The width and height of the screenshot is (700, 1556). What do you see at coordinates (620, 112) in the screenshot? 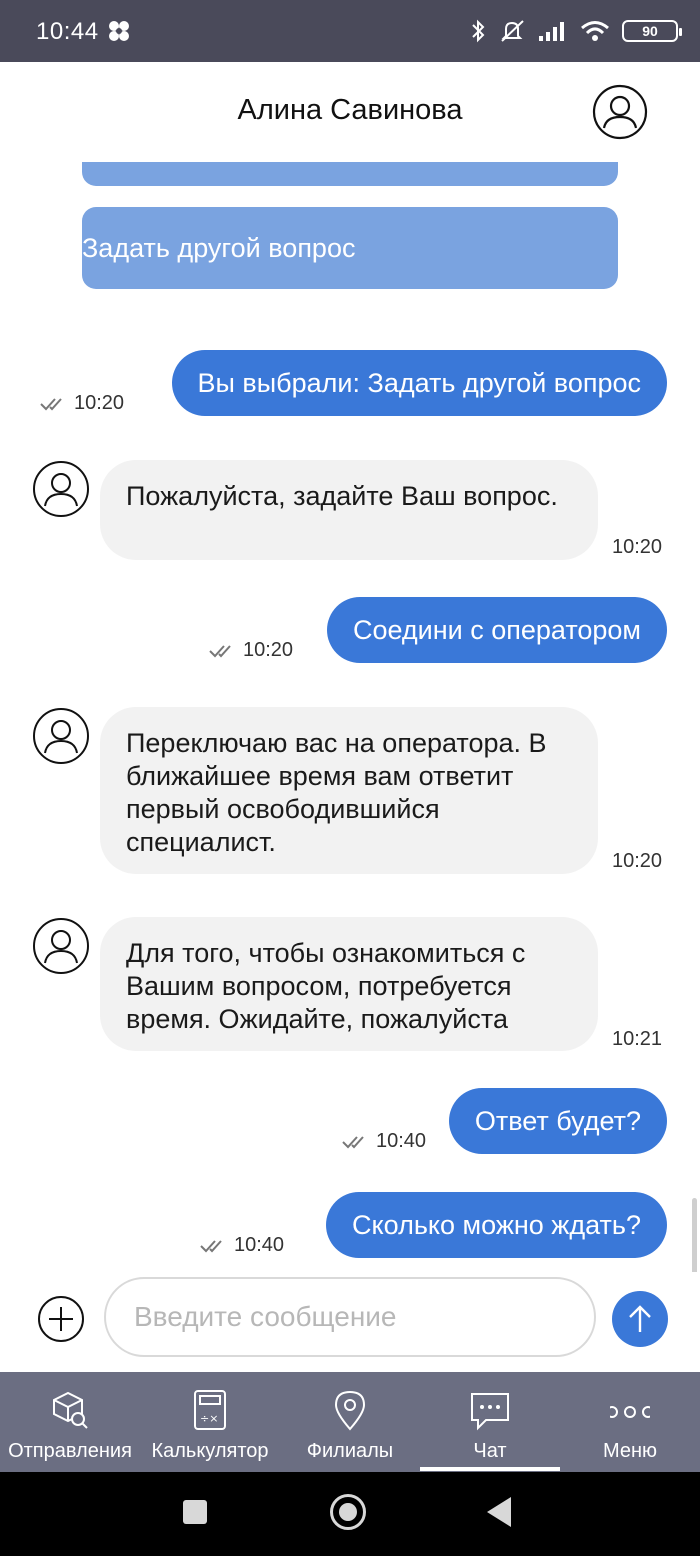
I see `profile-avatar-icon` at bounding box center [620, 112].